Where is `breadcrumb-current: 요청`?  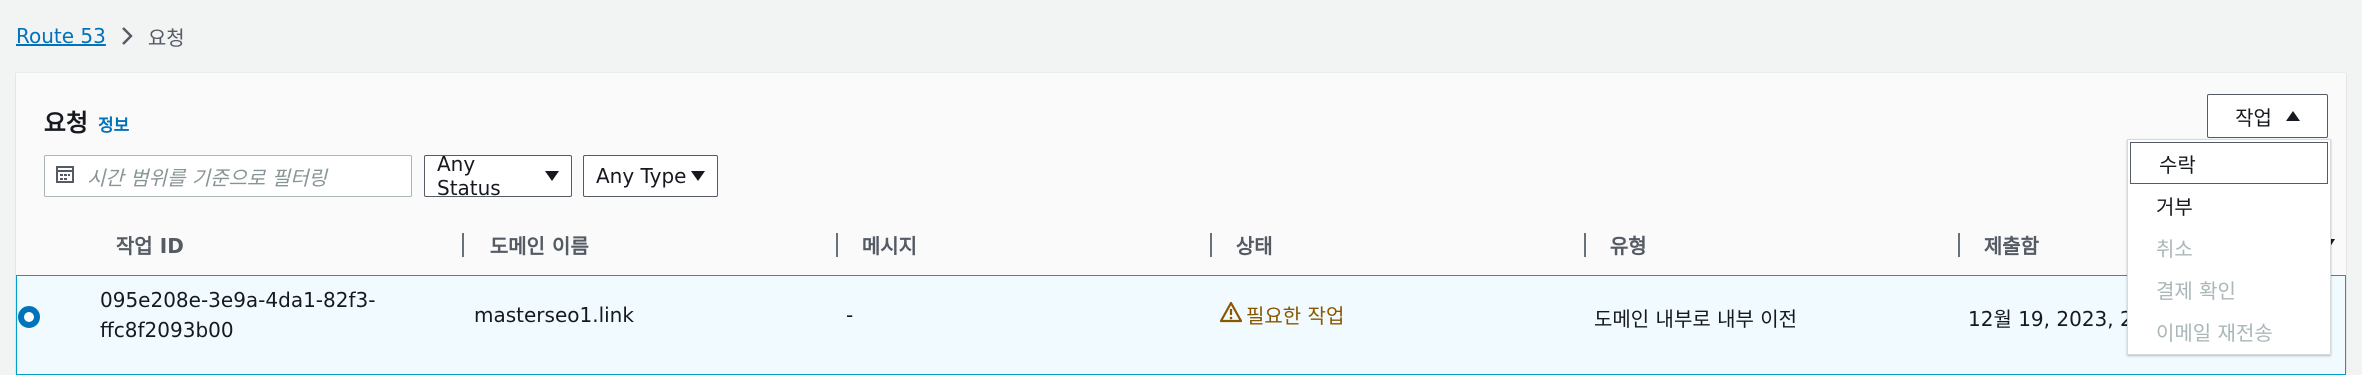
breadcrumb-current: 요청 is located at coordinates (166, 37).